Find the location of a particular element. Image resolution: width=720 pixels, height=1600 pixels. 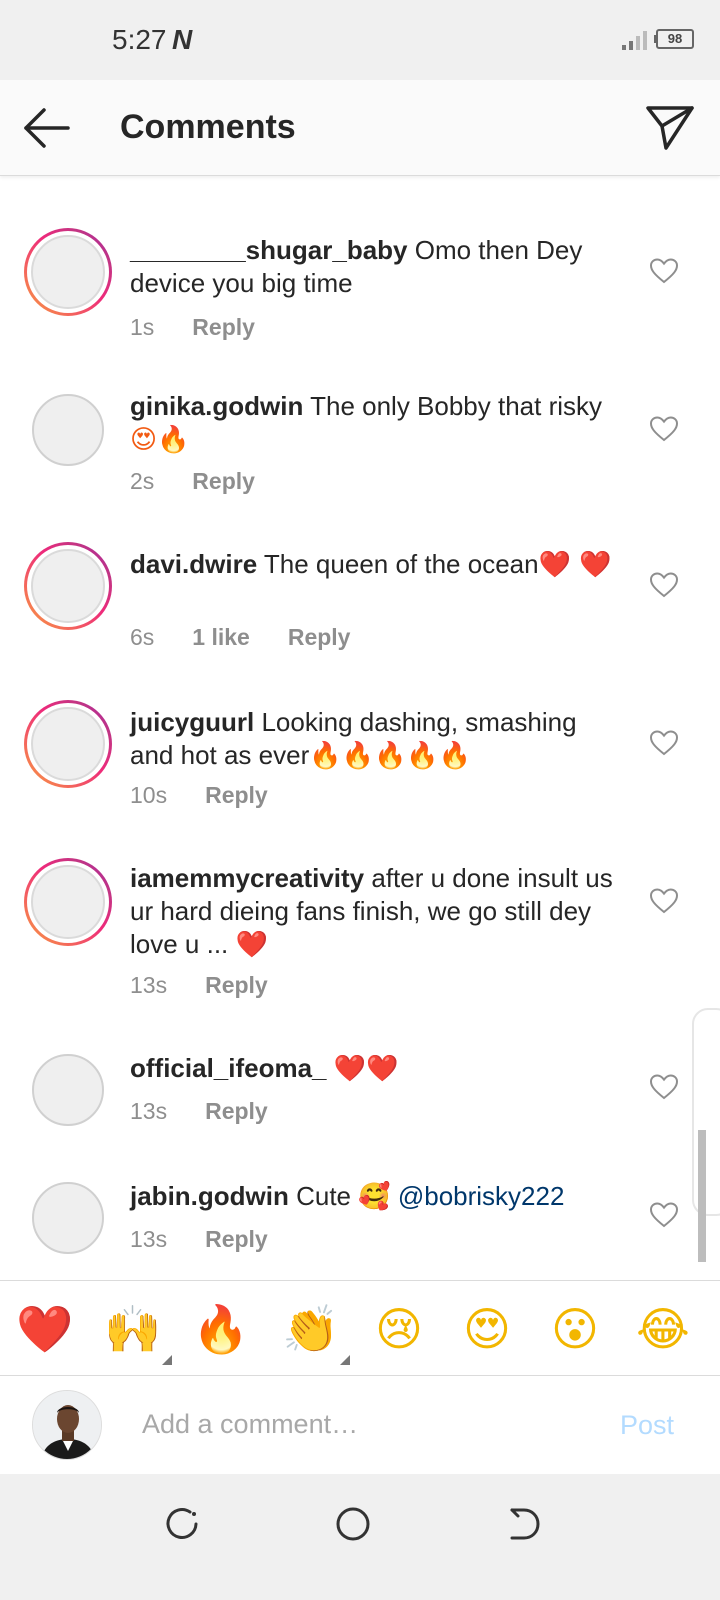

comment-text: jabin.godwin Cute 🥰 @bobrisky222 is located at coordinates (375, 1197).